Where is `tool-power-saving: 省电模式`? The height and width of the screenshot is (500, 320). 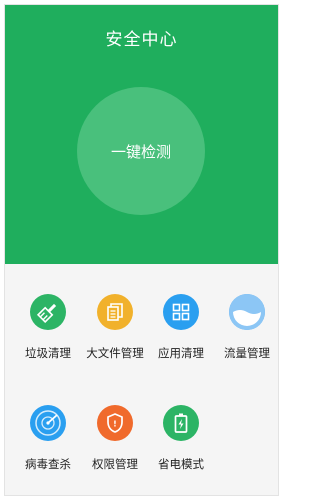 tool-power-saving: 省电模式 is located at coordinates (181, 450).